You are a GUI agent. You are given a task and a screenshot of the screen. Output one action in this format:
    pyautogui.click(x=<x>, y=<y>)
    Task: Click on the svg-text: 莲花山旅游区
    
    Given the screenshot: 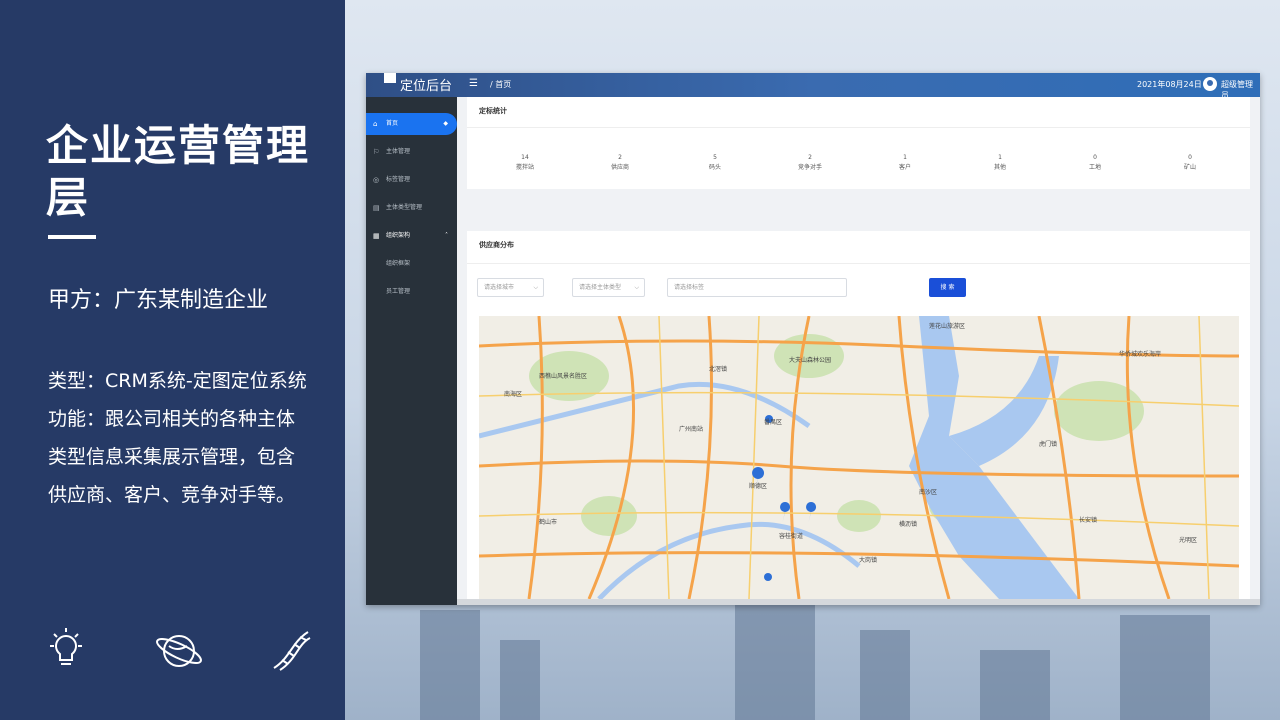 What is the action you would take?
    pyautogui.click(x=947, y=326)
    